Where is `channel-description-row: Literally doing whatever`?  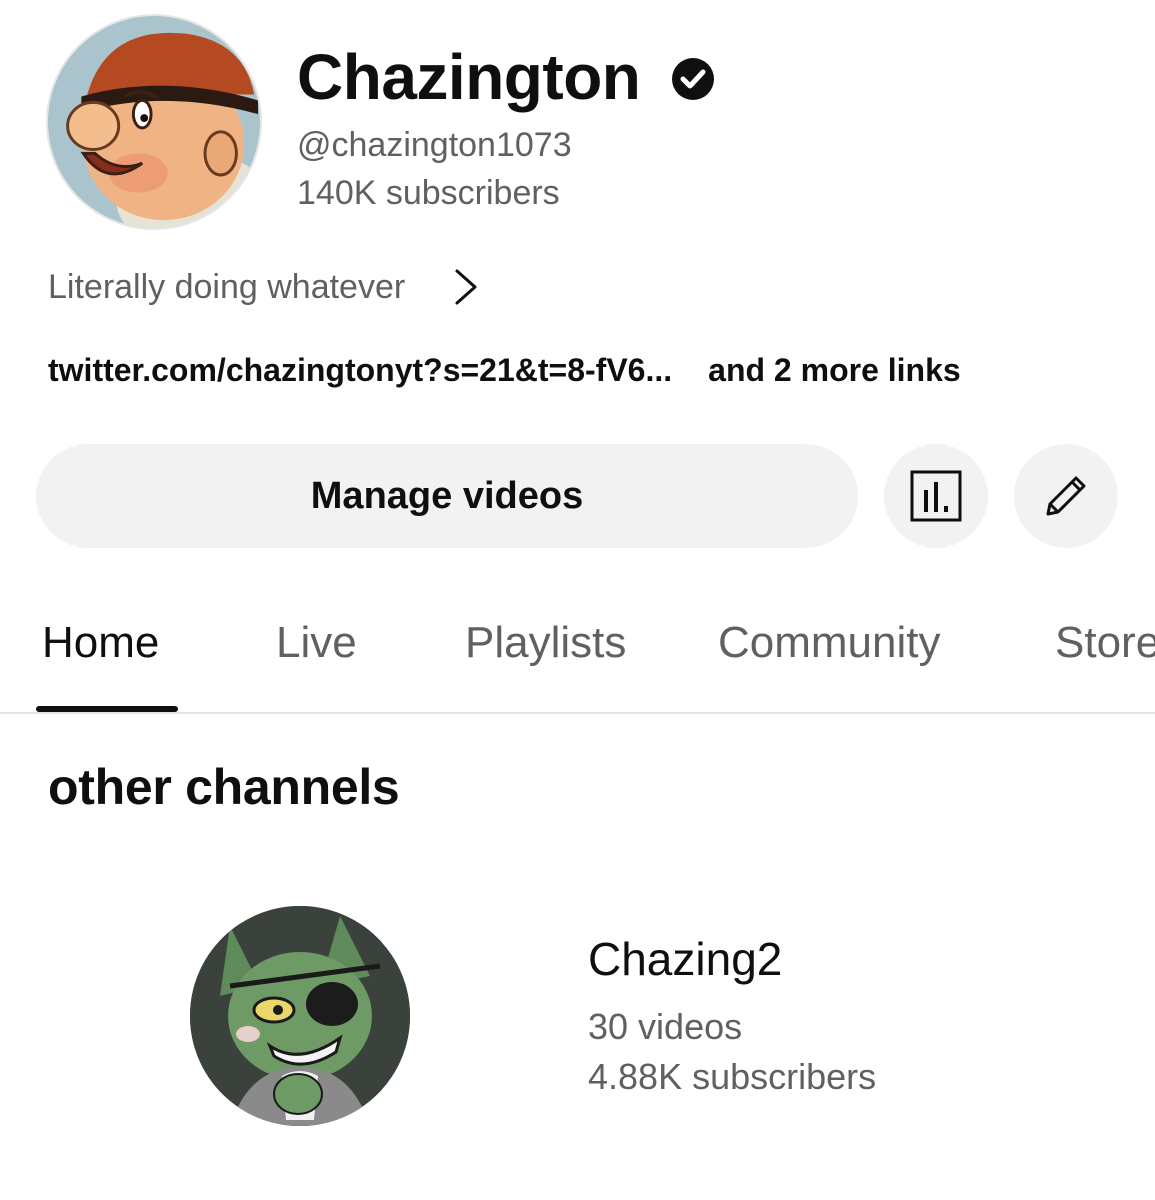
channel-description-row: Literally doing whatever is located at coordinates (264, 287).